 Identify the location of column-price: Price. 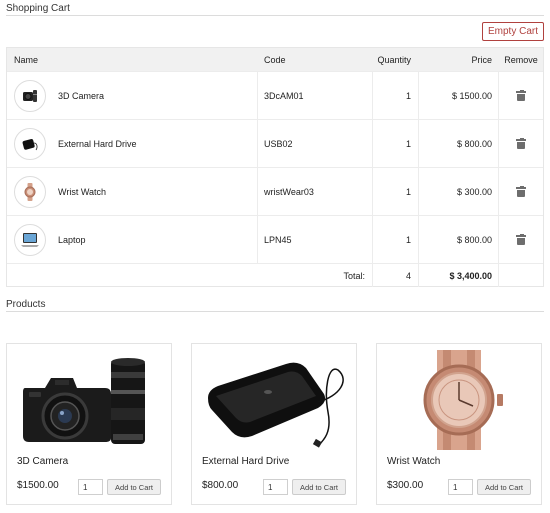
(481, 59).